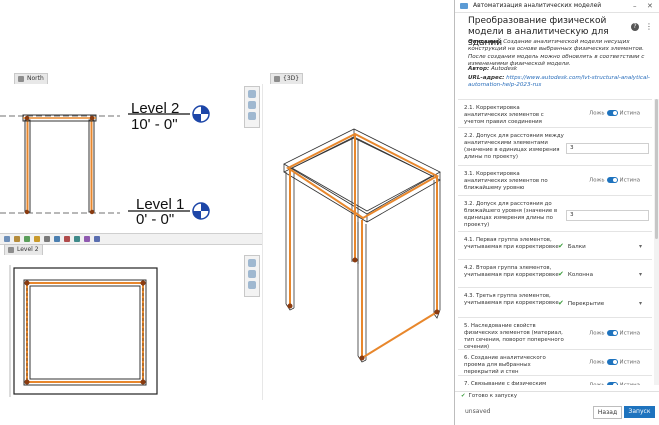 This screenshot has height=425, width=659. I want to click on tab-north-label: North, so click(35, 78).